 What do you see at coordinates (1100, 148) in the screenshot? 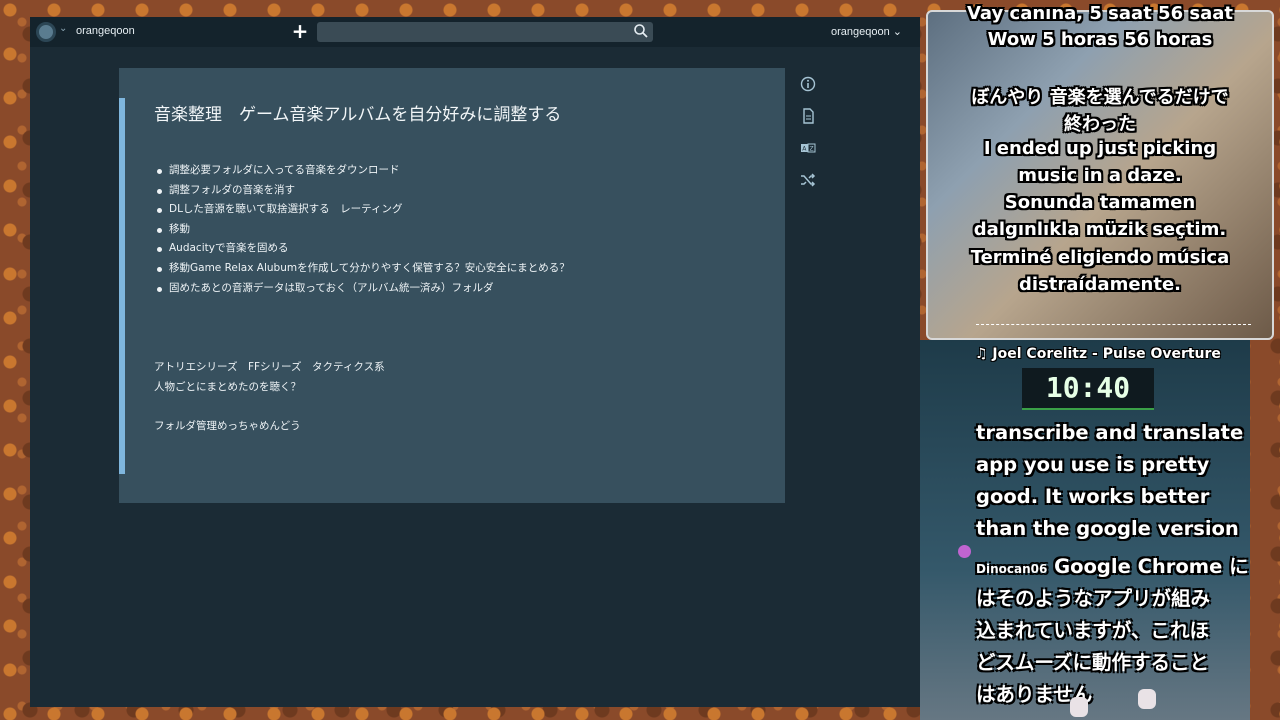
I see `caption-line: I ended up just picking` at bounding box center [1100, 148].